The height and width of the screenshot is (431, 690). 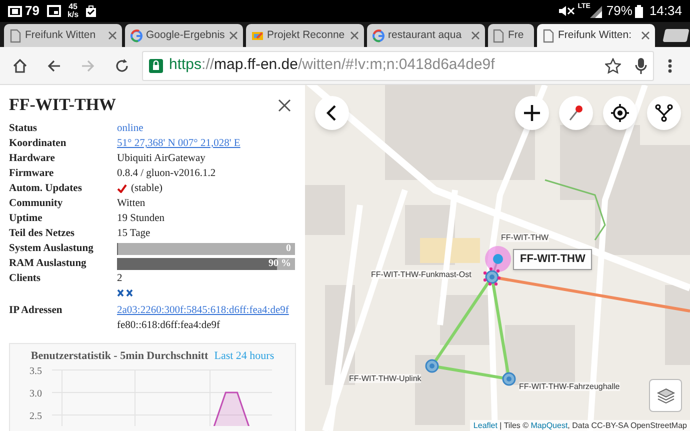 I want to click on address-field: https://map.ff-en.de/witten/#!v:m;n:0418d6a4de9f, so click(x=398, y=65).